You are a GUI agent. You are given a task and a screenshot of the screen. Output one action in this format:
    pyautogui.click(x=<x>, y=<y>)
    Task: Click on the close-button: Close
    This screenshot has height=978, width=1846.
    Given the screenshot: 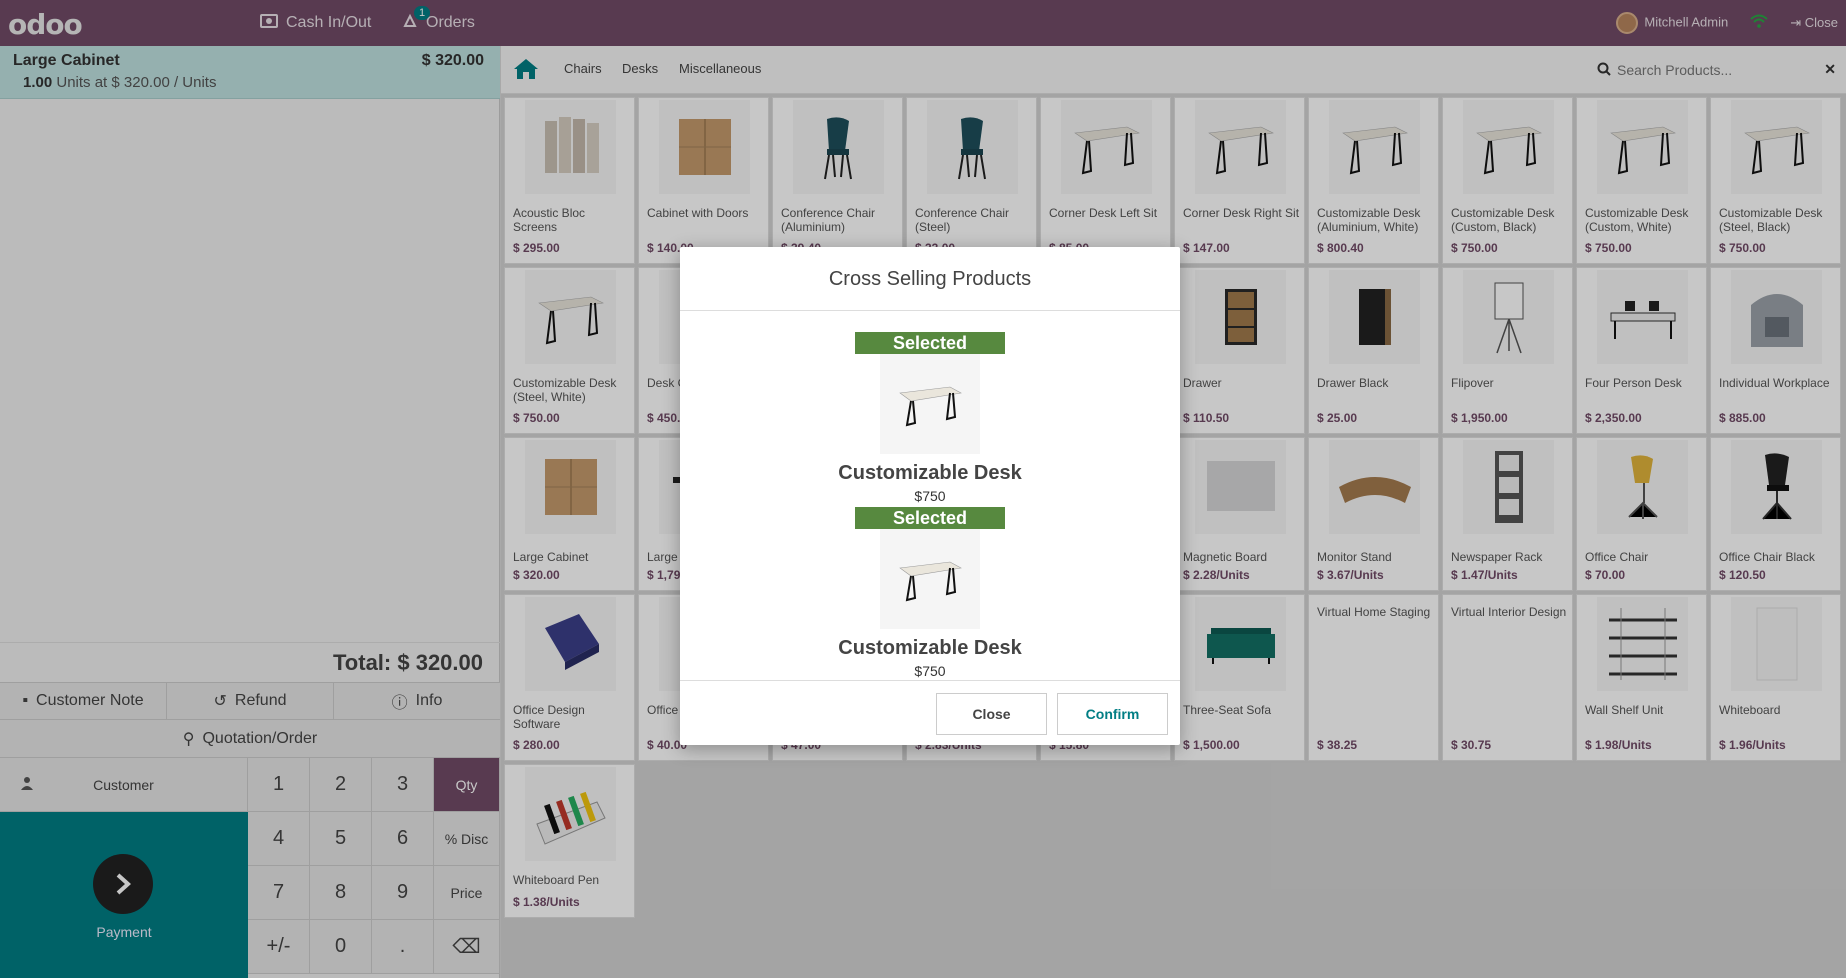 What is the action you would take?
    pyautogui.click(x=991, y=714)
    